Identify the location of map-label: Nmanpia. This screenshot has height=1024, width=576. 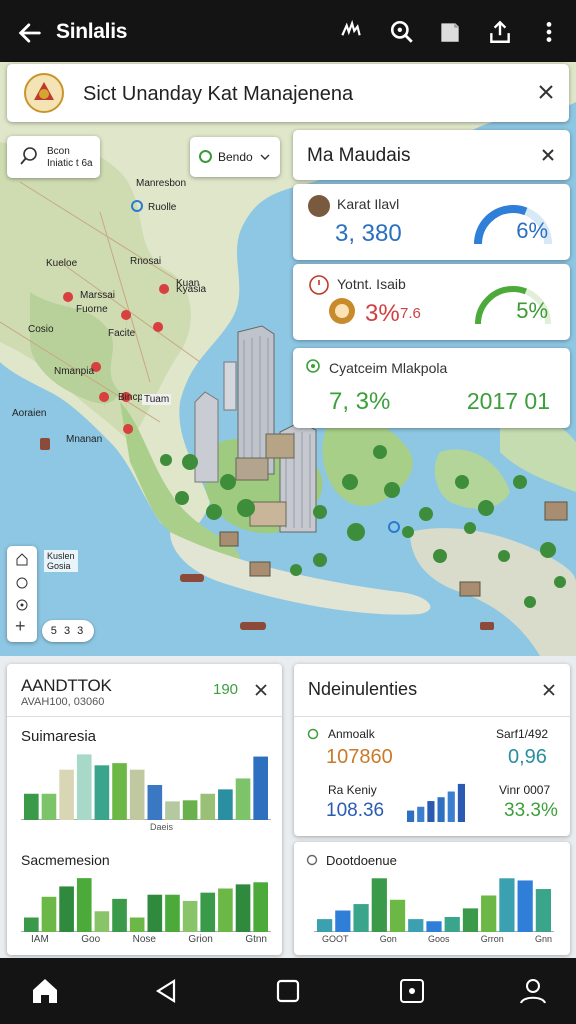
(74, 371).